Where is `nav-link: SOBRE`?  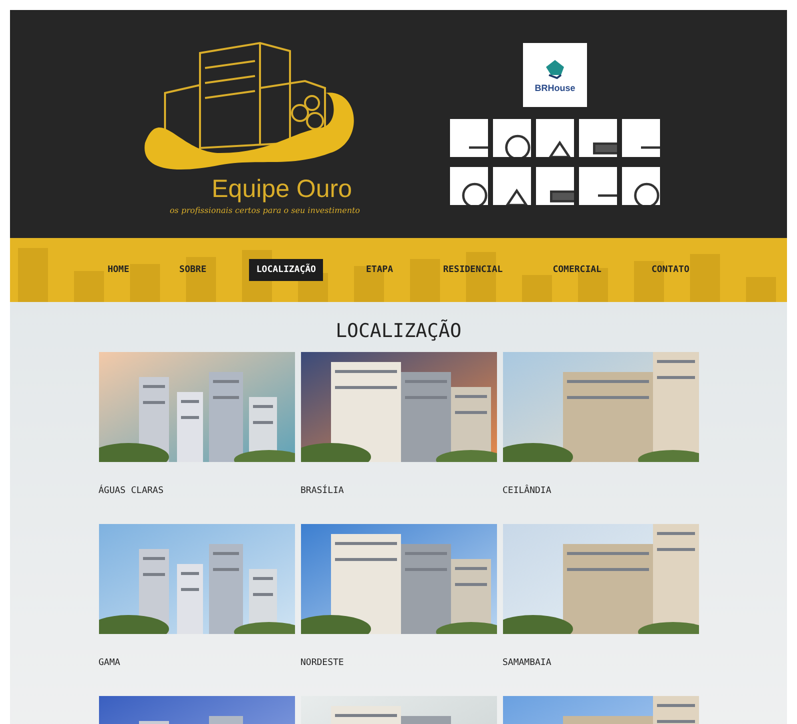 nav-link: SOBRE is located at coordinates (193, 270).